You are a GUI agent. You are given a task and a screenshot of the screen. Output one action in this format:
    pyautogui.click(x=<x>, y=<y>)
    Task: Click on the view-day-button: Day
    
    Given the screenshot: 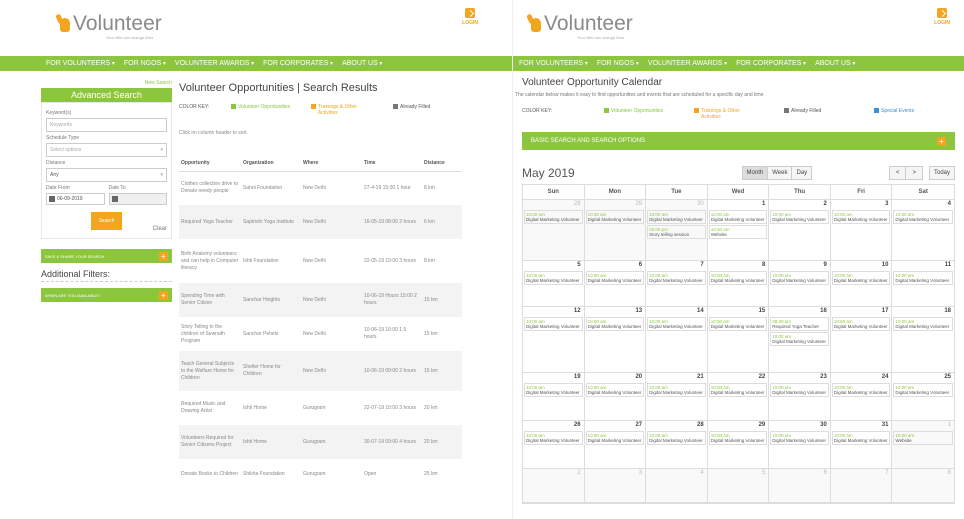 What is the action you would take?
    pyautogui.click(x=802, y=173)
    